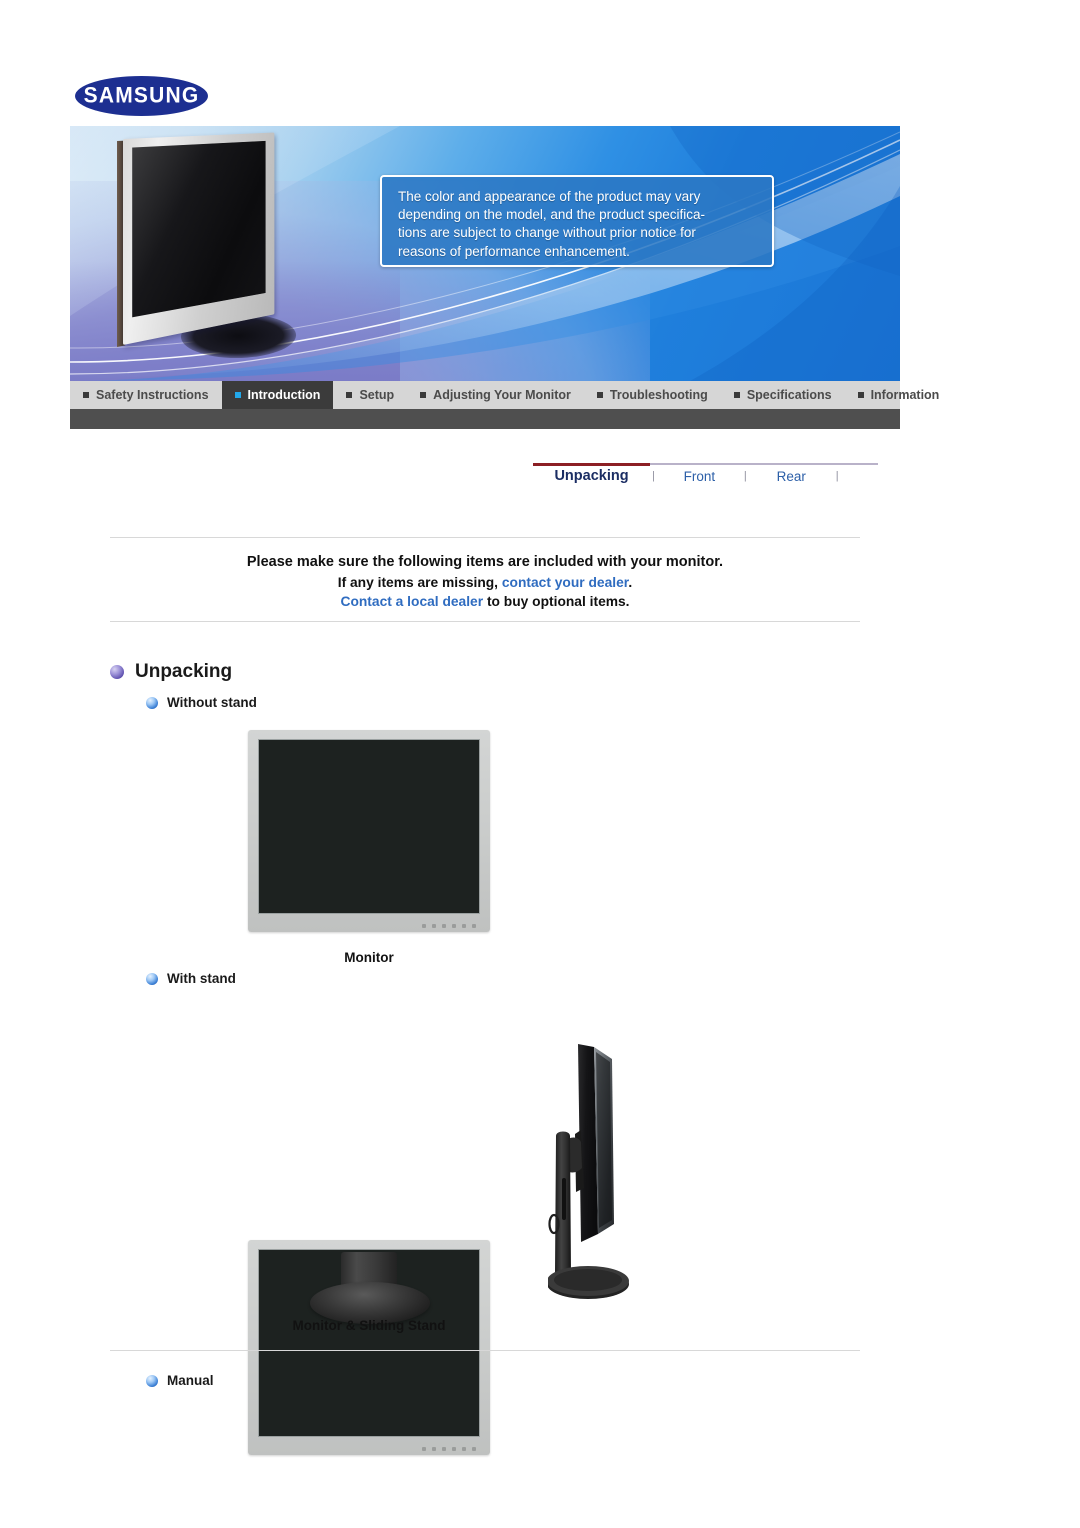 The width and height of the screenshot is (1080, 1528). What do you see at coordinates (284, 395) in the screenshot?
I see `nav-label: Introduction` at bounding box center [284, 395].